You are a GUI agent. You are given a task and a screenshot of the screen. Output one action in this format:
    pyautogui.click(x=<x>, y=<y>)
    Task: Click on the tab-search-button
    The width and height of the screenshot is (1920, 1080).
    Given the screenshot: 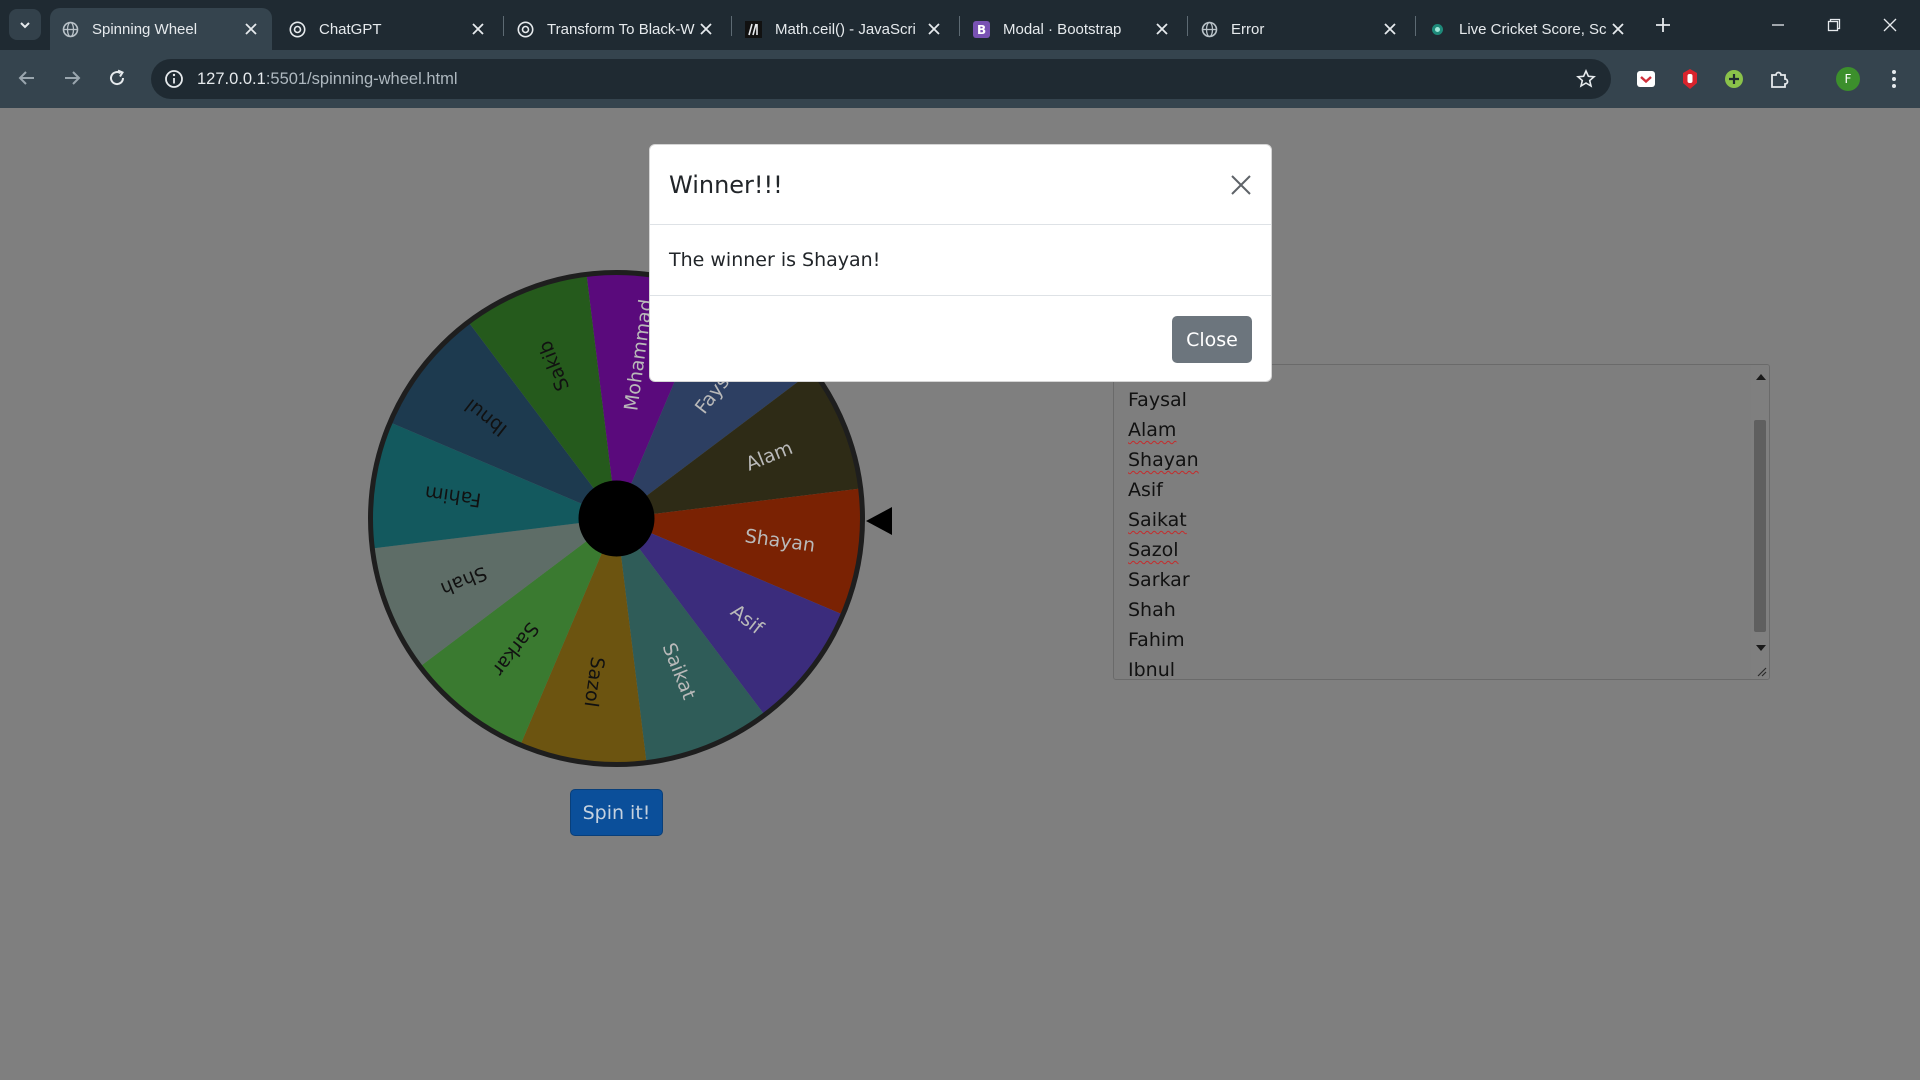 What is the action you would take?
    pyautogui.click(x=25, y=24)
    